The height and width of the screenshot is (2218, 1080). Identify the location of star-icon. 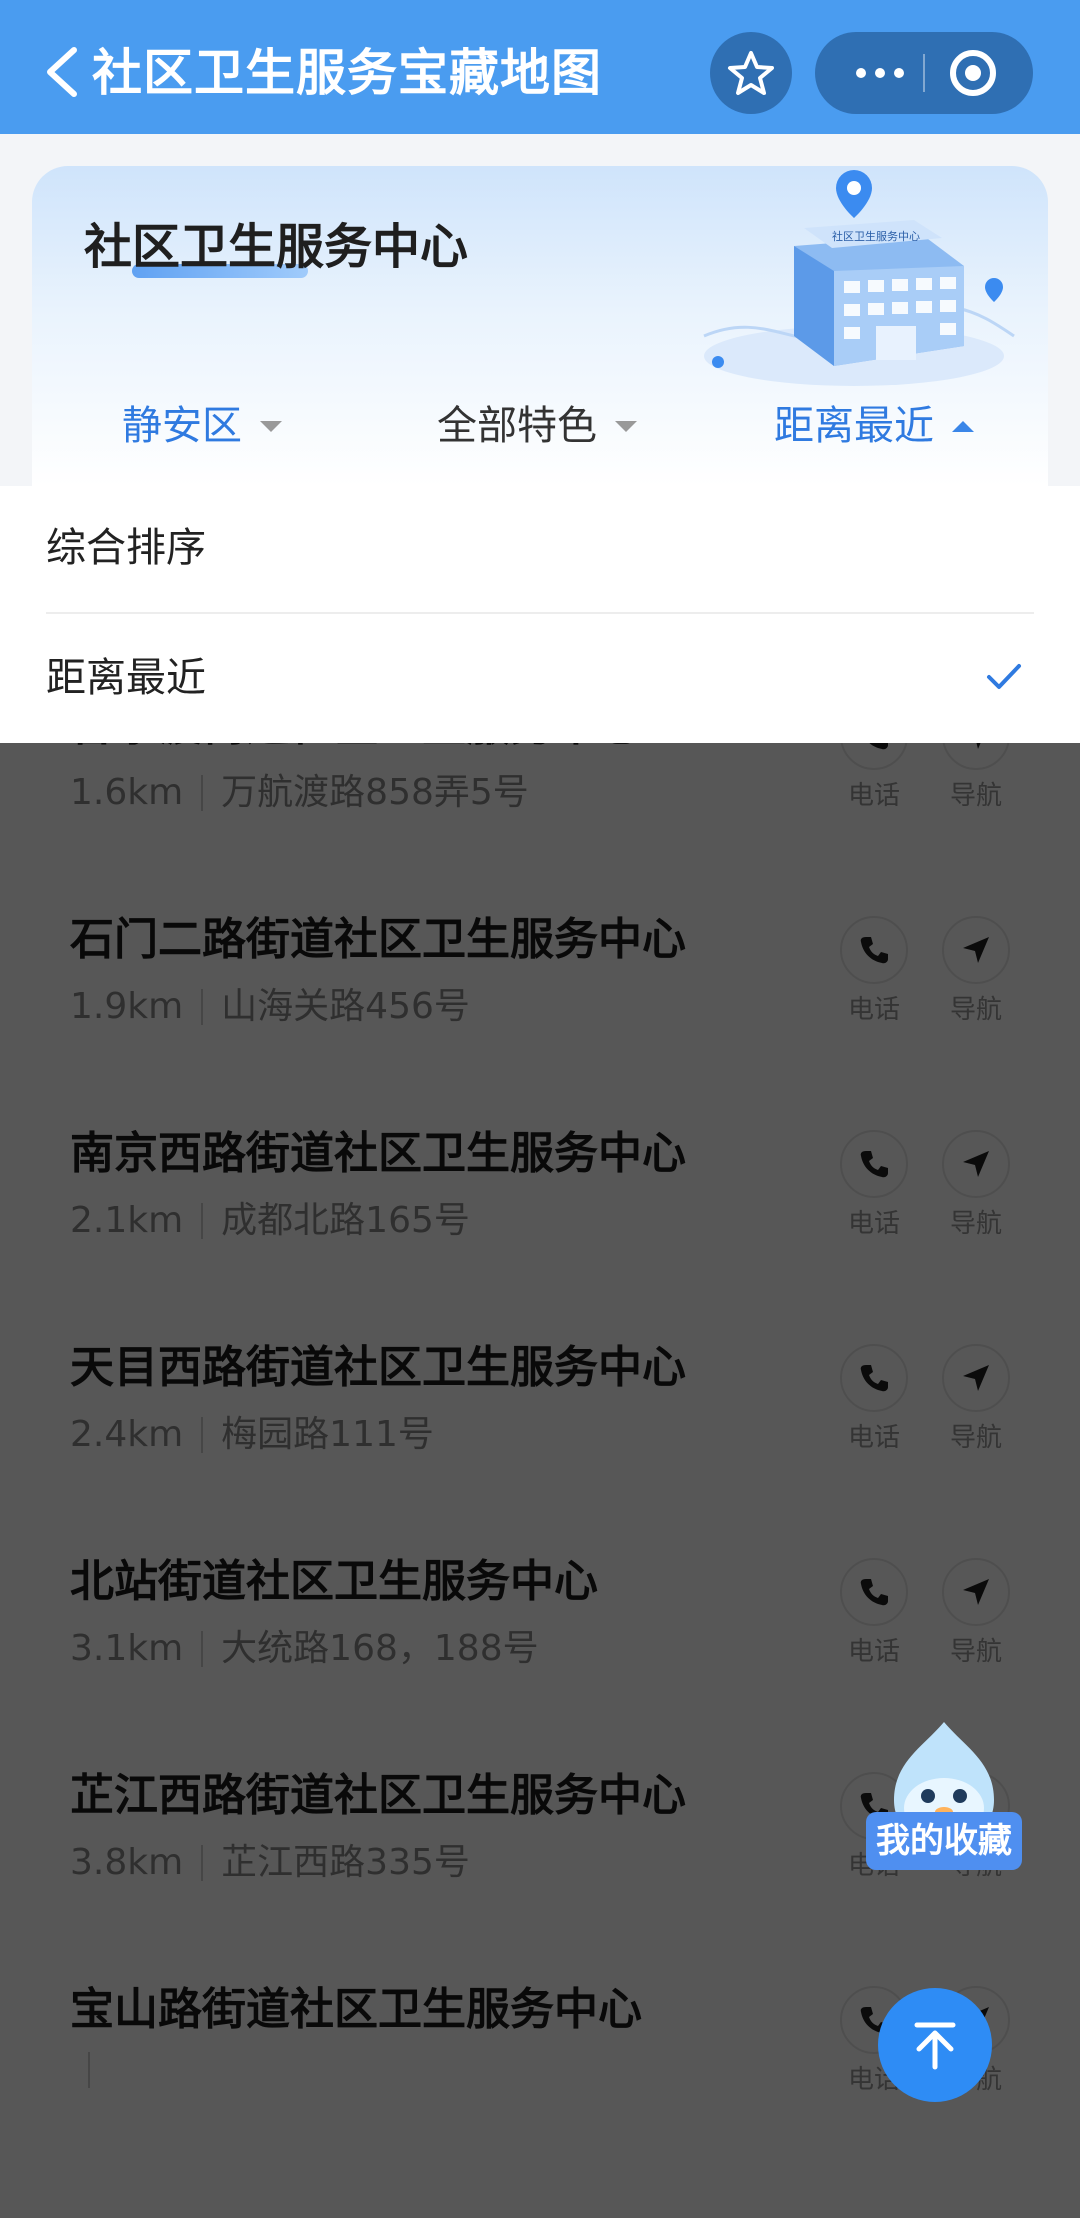
(751, 73).